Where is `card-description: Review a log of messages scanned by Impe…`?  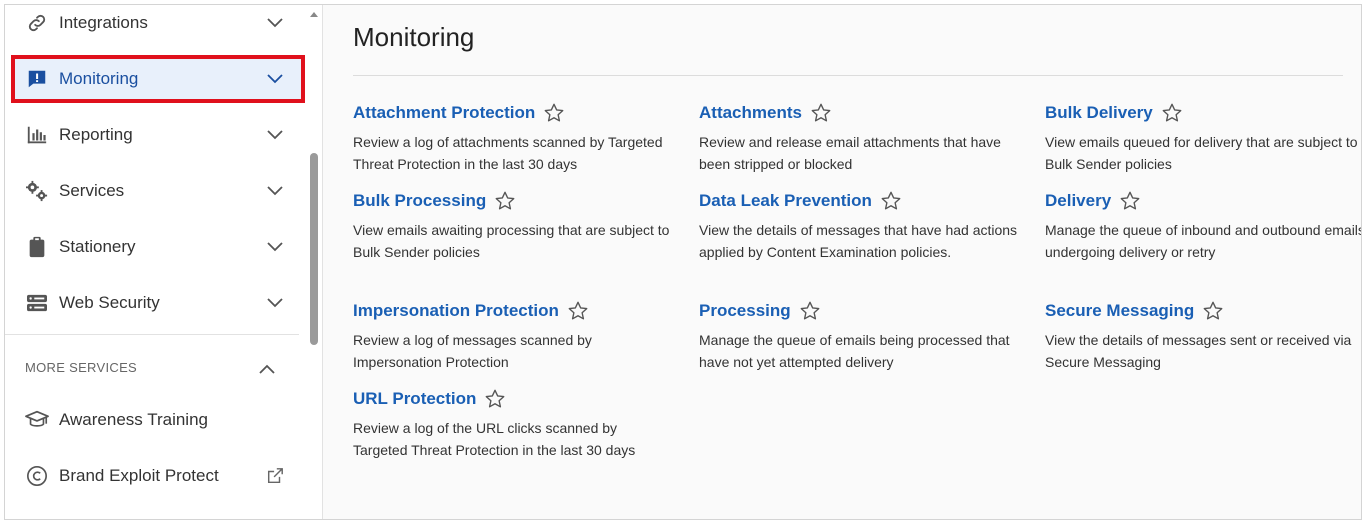 card-description: Review a log of messages scanned by Impe… is located at coordinates (472, 351).